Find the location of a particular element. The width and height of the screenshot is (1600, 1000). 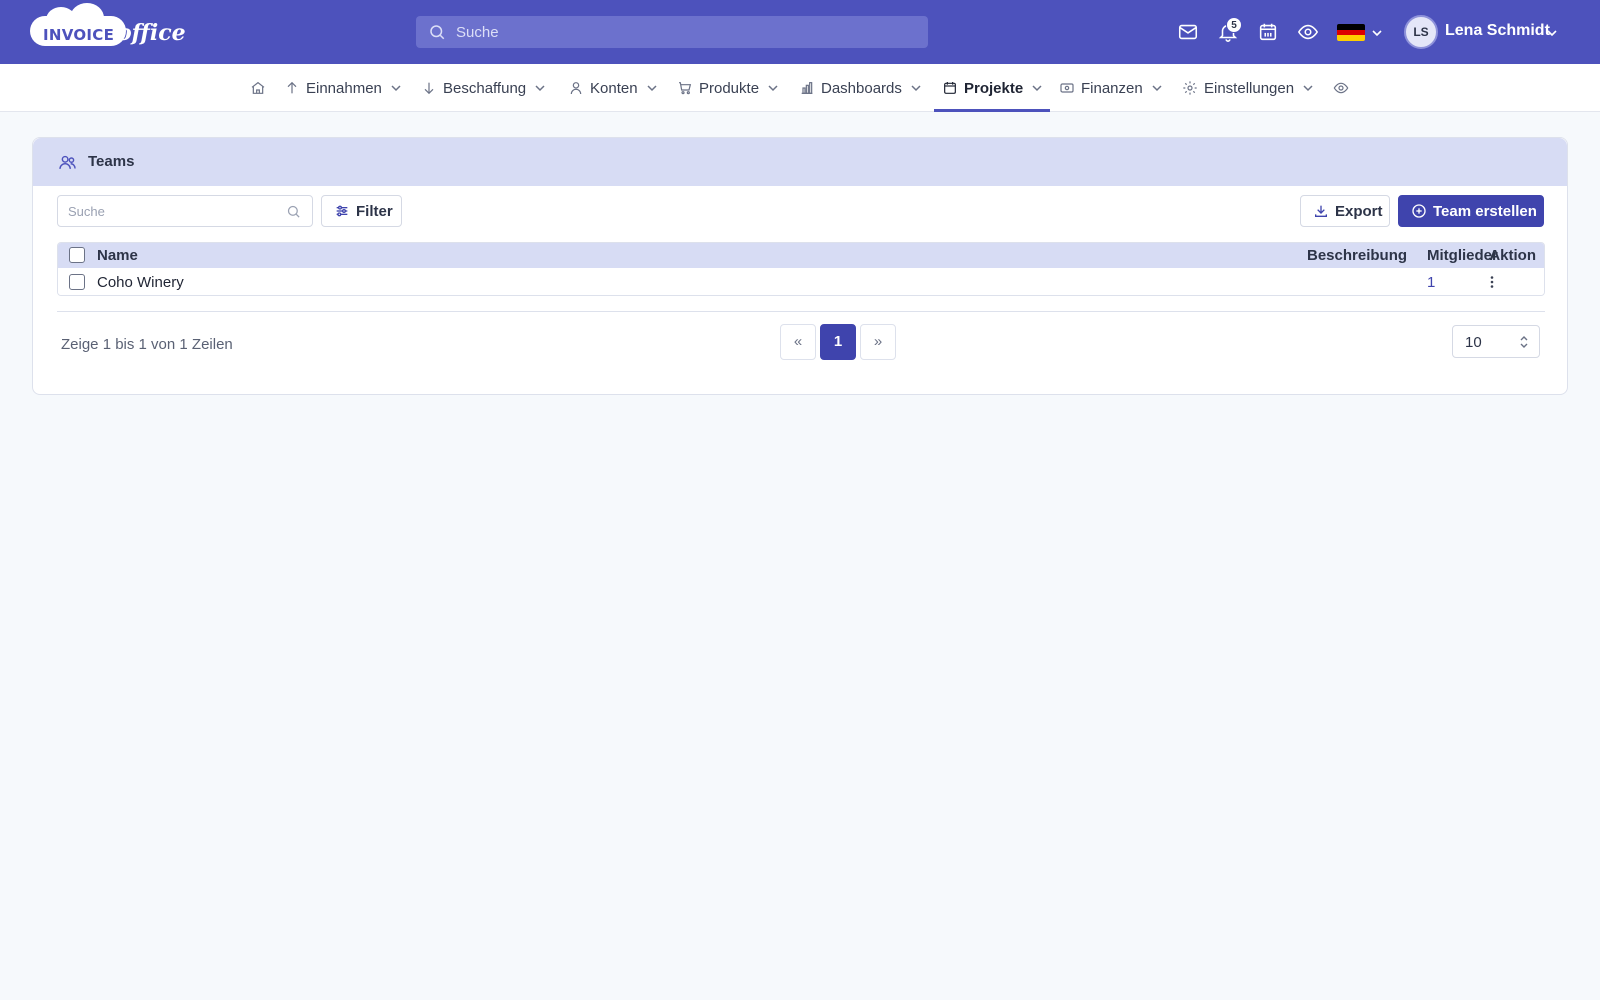

user-icon is located at coordinates (576, 88).